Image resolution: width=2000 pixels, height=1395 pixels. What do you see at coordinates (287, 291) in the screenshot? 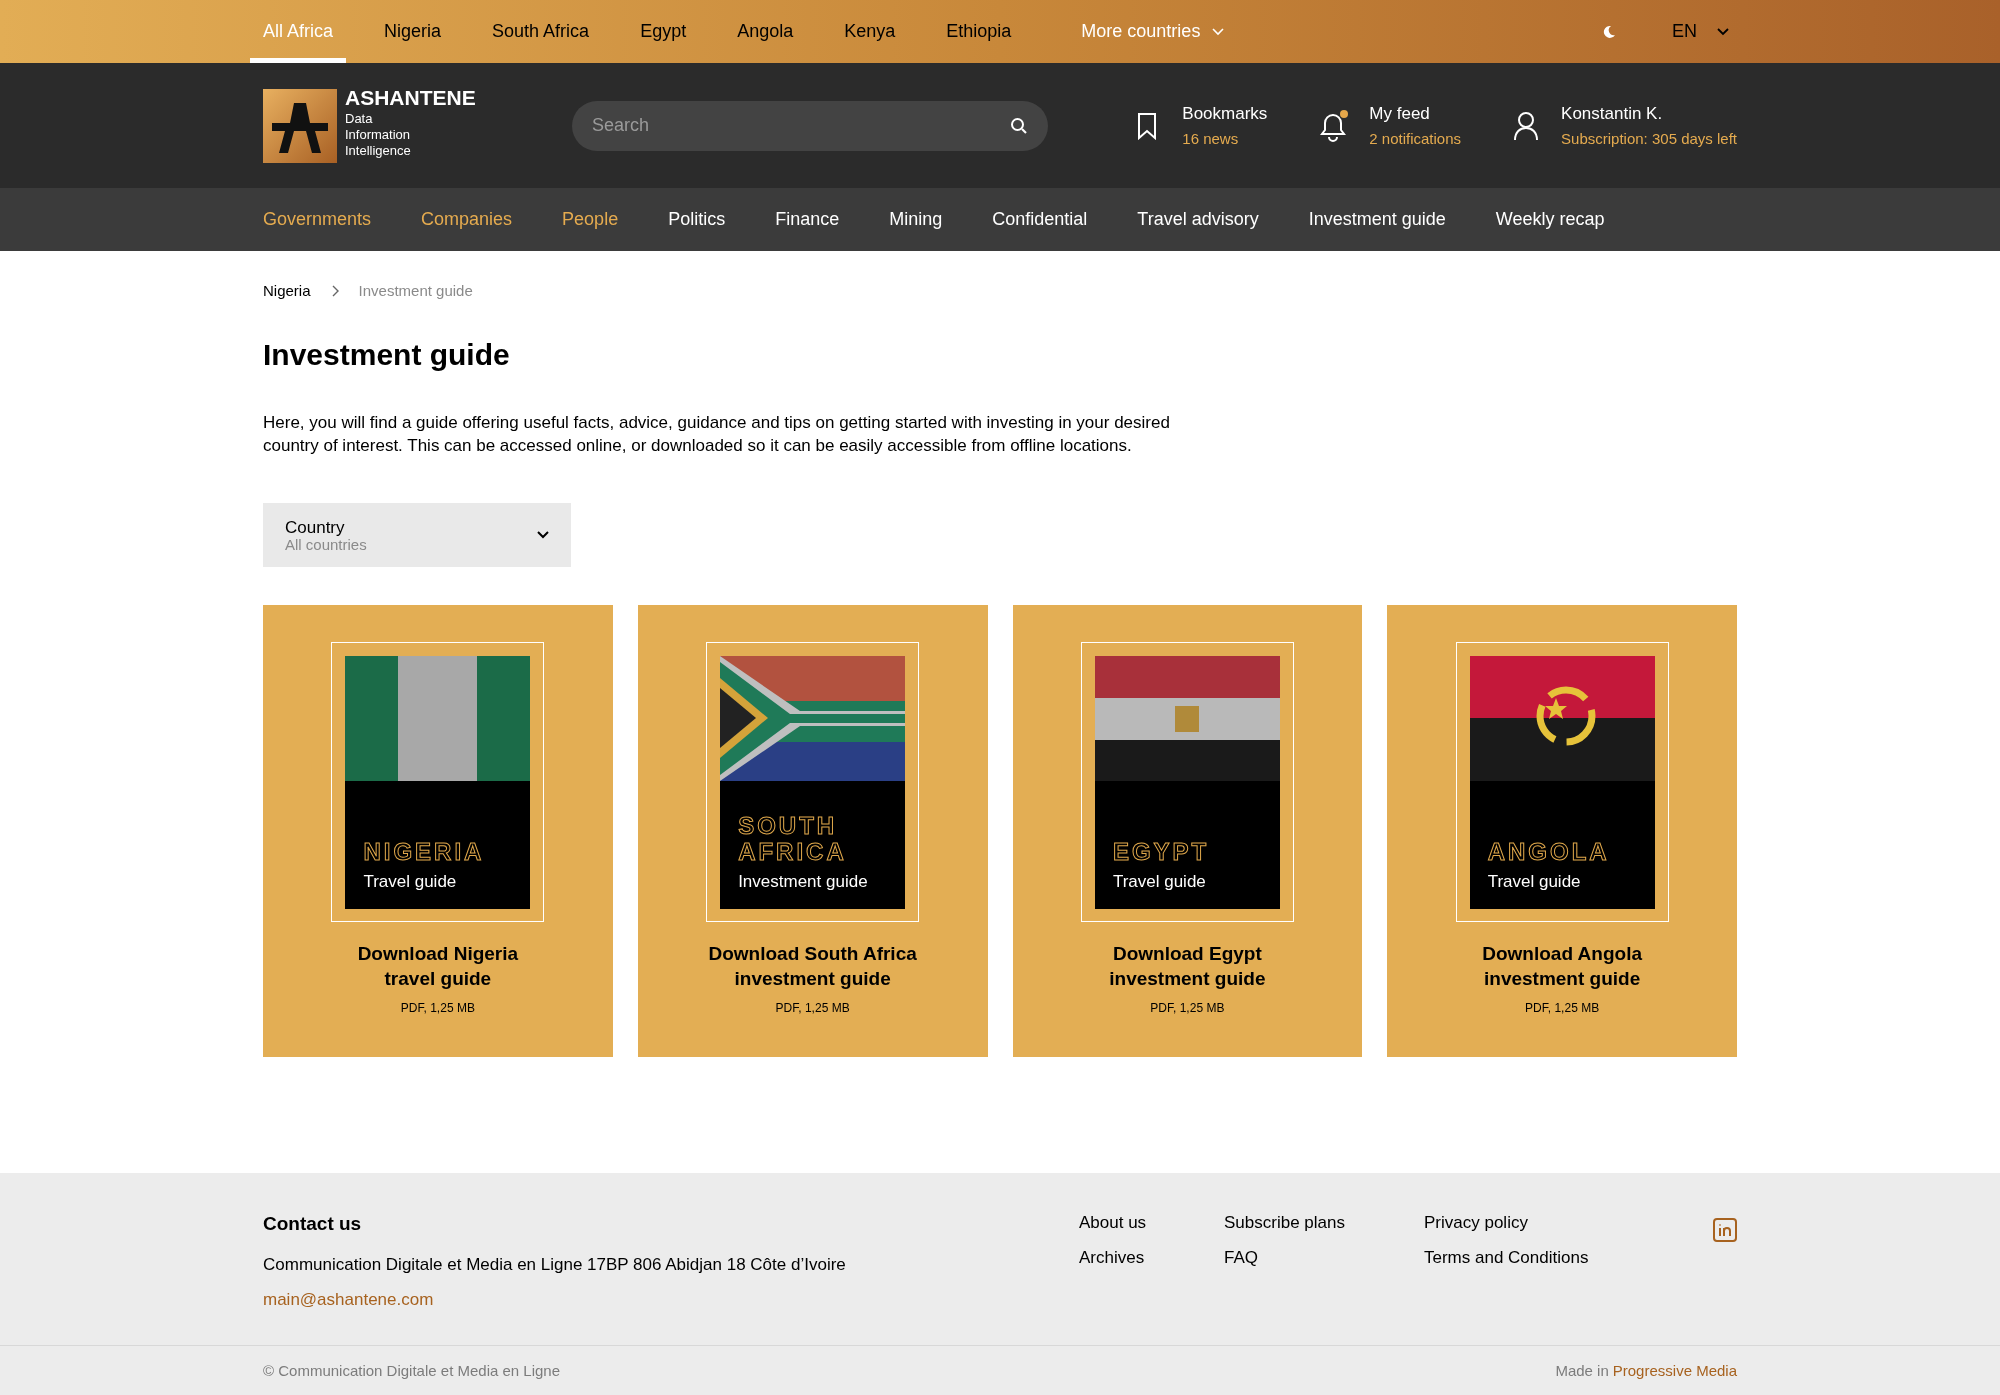
I see `breadcrumb-link: Nigeria` at bounding box center [287, 291].